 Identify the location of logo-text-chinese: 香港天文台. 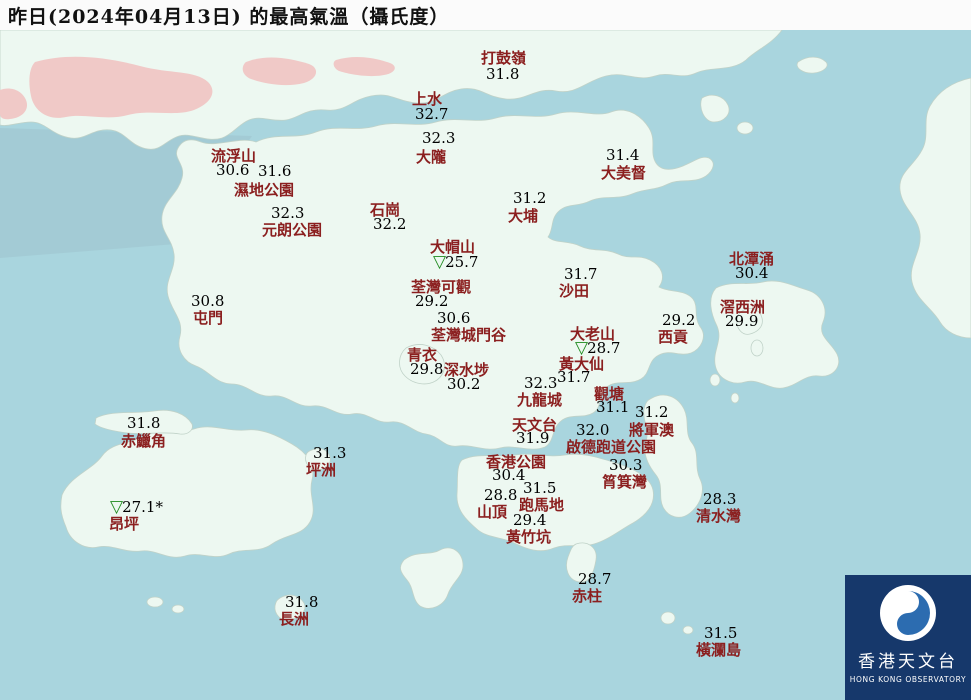
(908, 662).